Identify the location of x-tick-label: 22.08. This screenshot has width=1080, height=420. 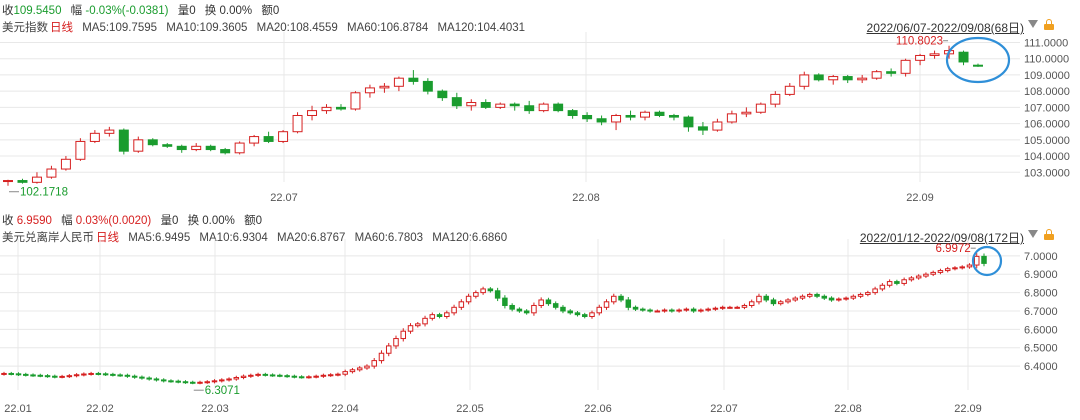
(848, 409).